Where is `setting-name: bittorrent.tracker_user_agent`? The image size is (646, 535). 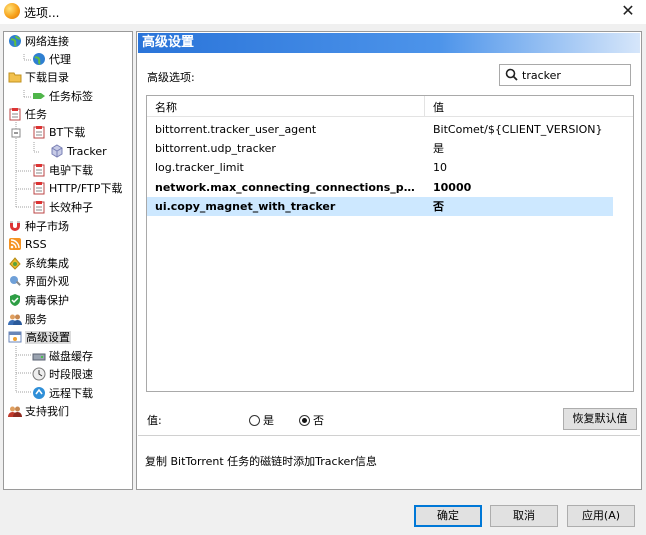
setting-name: bittorrent.tracker_user_agent is located at coordinates (236, 129).